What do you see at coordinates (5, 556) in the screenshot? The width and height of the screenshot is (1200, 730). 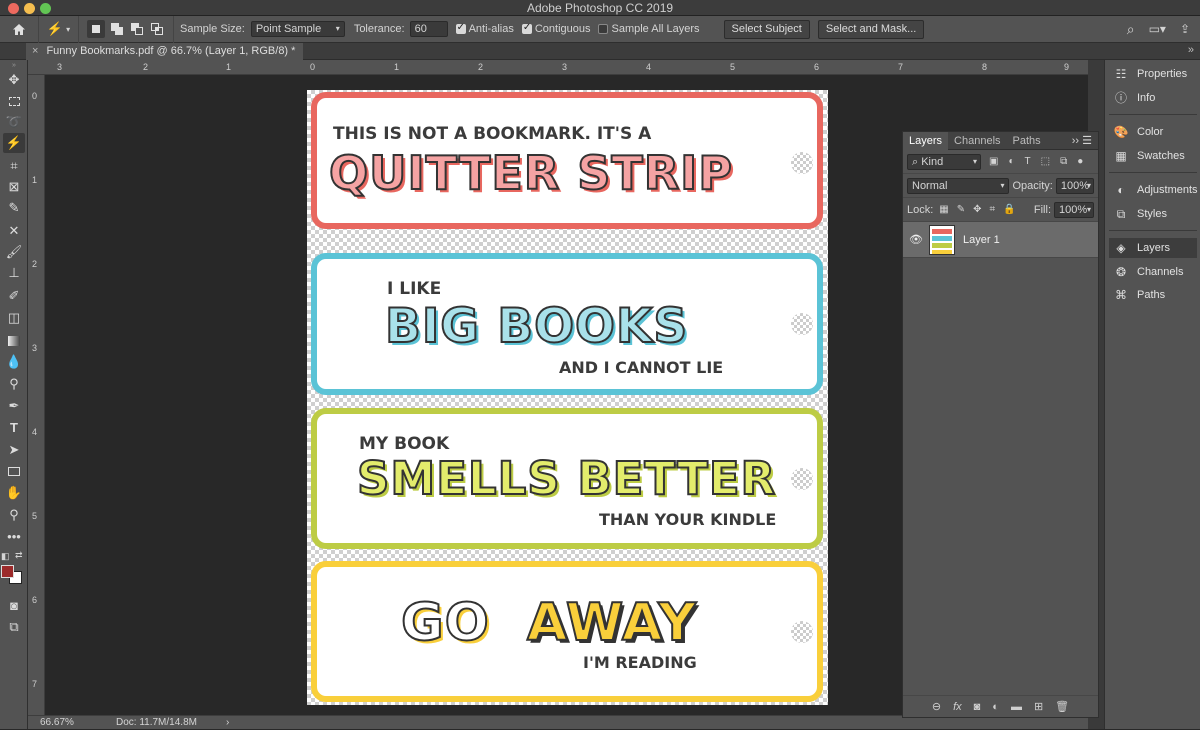 I see `default-colors-icon: ◧` at bounding box center [5, 556].